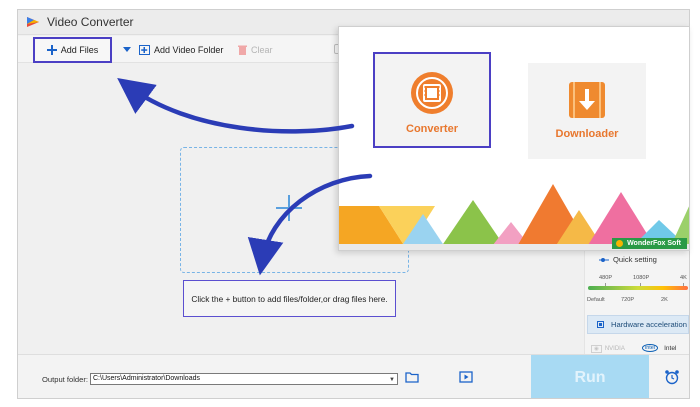 The height and width of the screenshot is (407, 700). What do you see at coordinates (144, 49) in the screenshot?
I see `folder-add-icon` at bounding box center [144, 49].